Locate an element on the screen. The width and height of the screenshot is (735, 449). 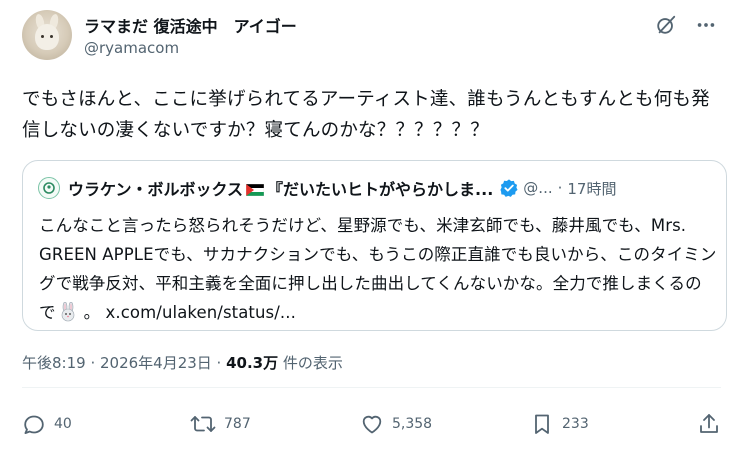
palestine-flag-icon is located at coordinates (255, 190).